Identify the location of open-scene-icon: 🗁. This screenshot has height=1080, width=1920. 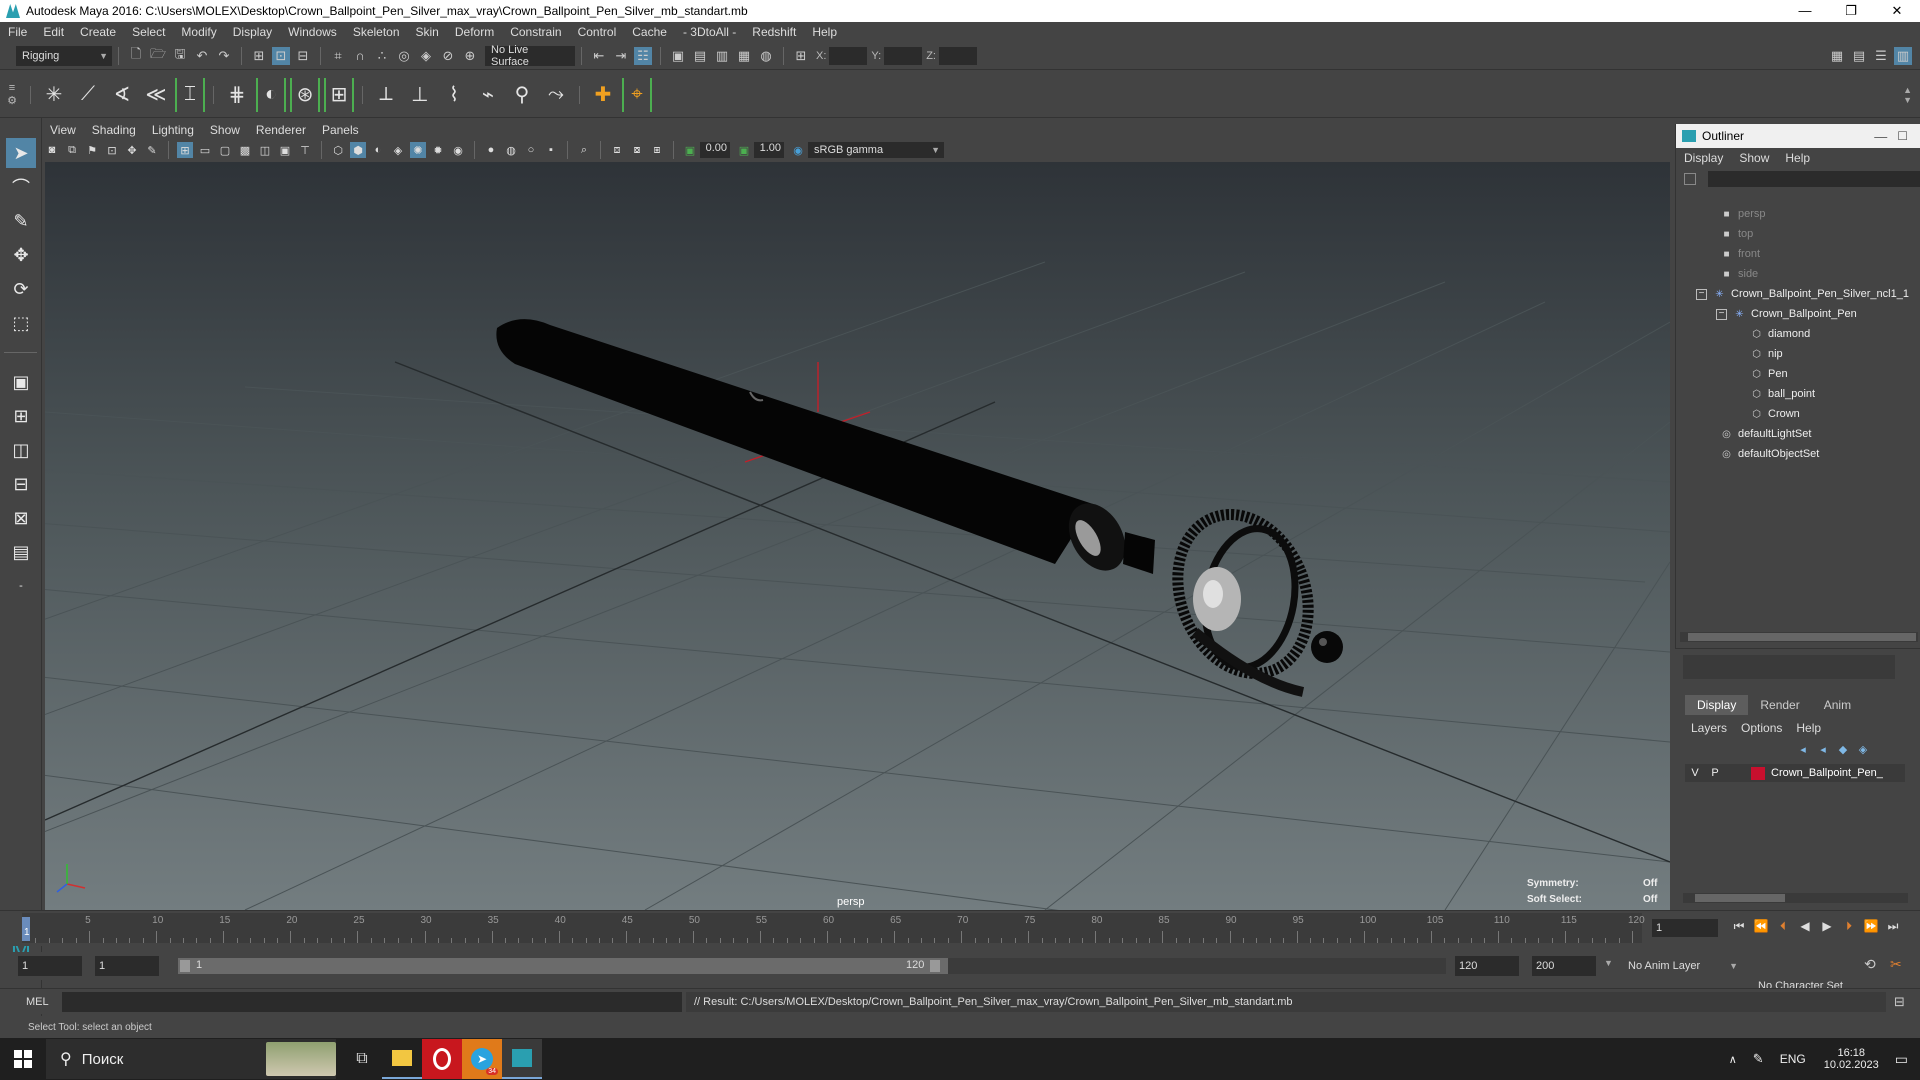
(158, 55).